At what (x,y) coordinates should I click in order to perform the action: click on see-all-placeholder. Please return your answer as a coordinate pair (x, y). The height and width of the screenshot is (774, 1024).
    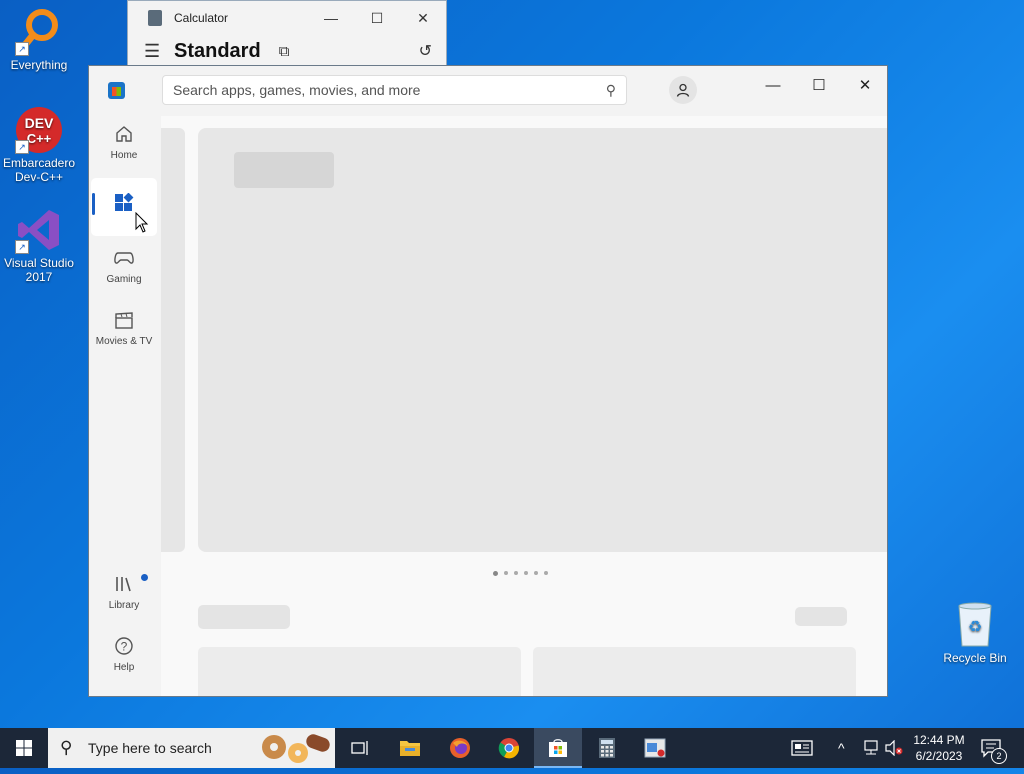
    Looking at the image, I should click on (821, 616).